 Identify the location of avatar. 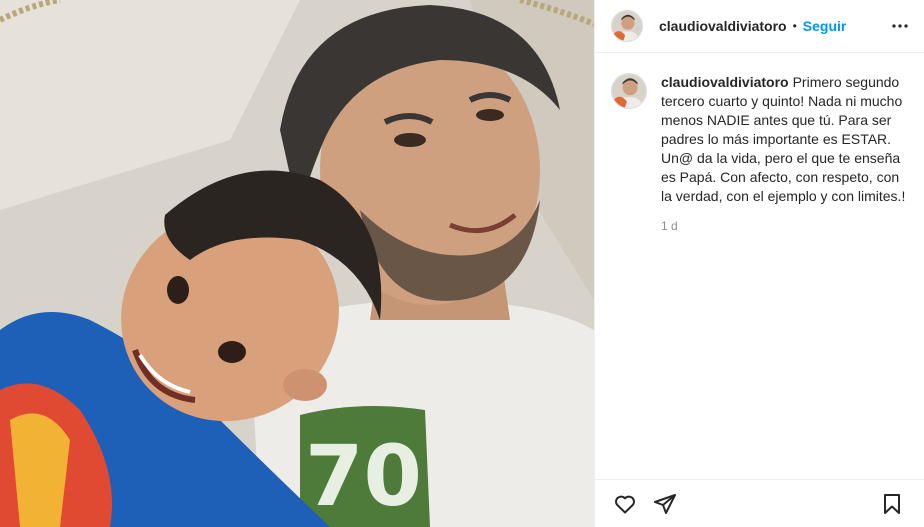
(627, 26).